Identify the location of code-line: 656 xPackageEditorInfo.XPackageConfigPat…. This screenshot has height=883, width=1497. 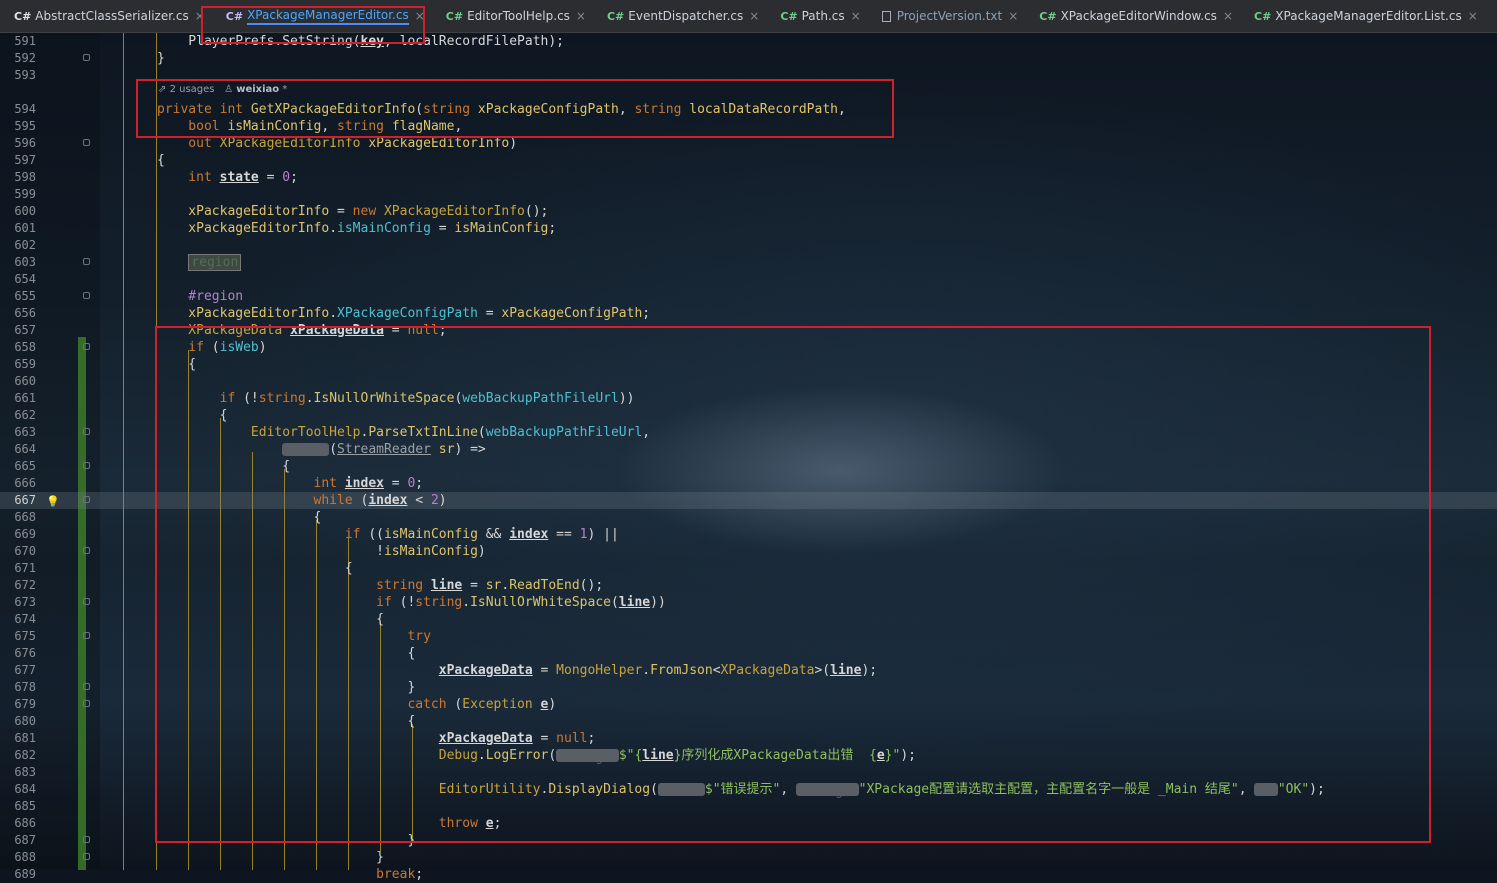
(748, 313).